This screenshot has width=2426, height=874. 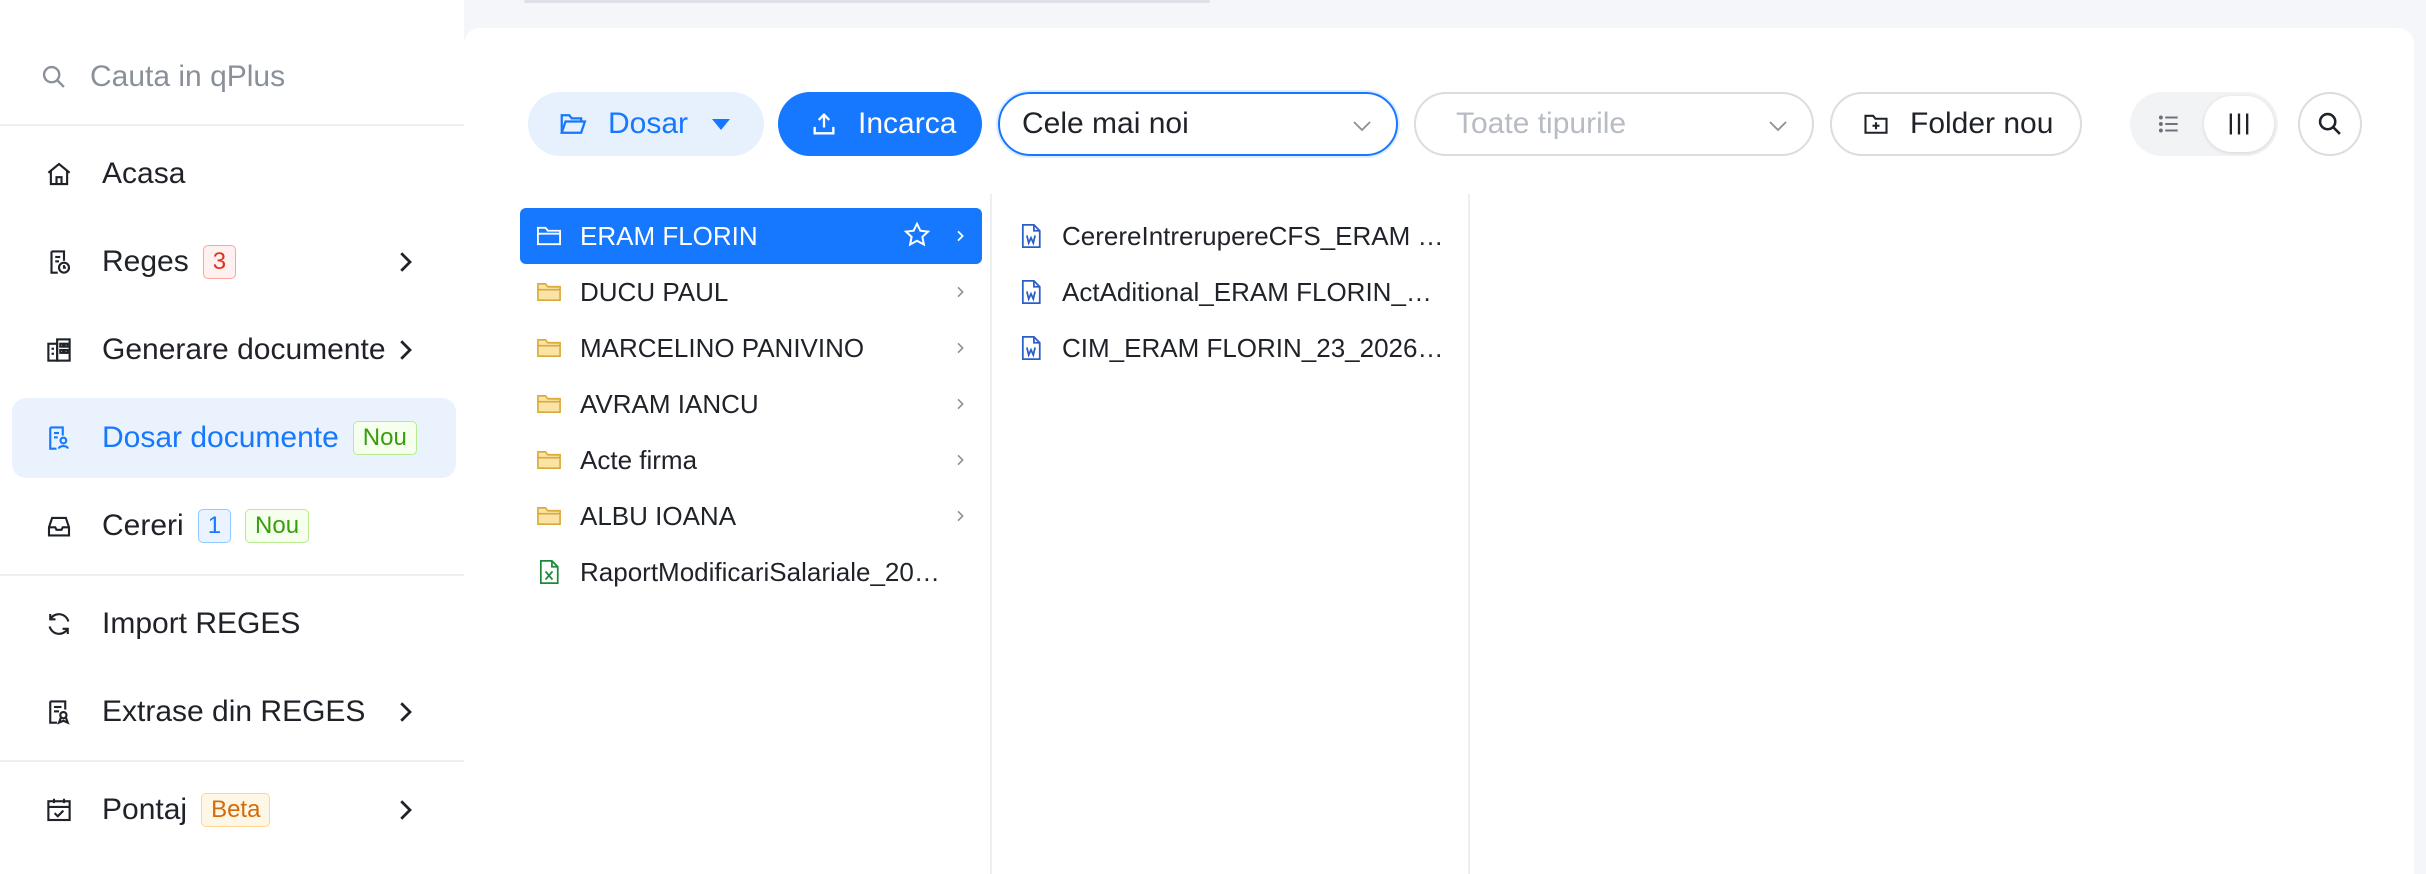 What do you see at coordinates (722, 347) in the screenshot?
I see `folder-name: MARCELINO PANIVINO` at bounding box center [722, 347].